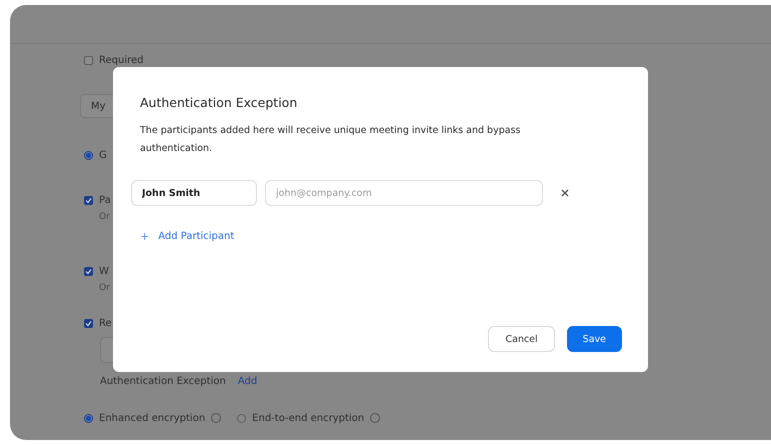 This screenshot has height=445, width=771. Describe the element at coordinates (121, 60) in the screenshot. I see `checkbox-label: Required` at that location.